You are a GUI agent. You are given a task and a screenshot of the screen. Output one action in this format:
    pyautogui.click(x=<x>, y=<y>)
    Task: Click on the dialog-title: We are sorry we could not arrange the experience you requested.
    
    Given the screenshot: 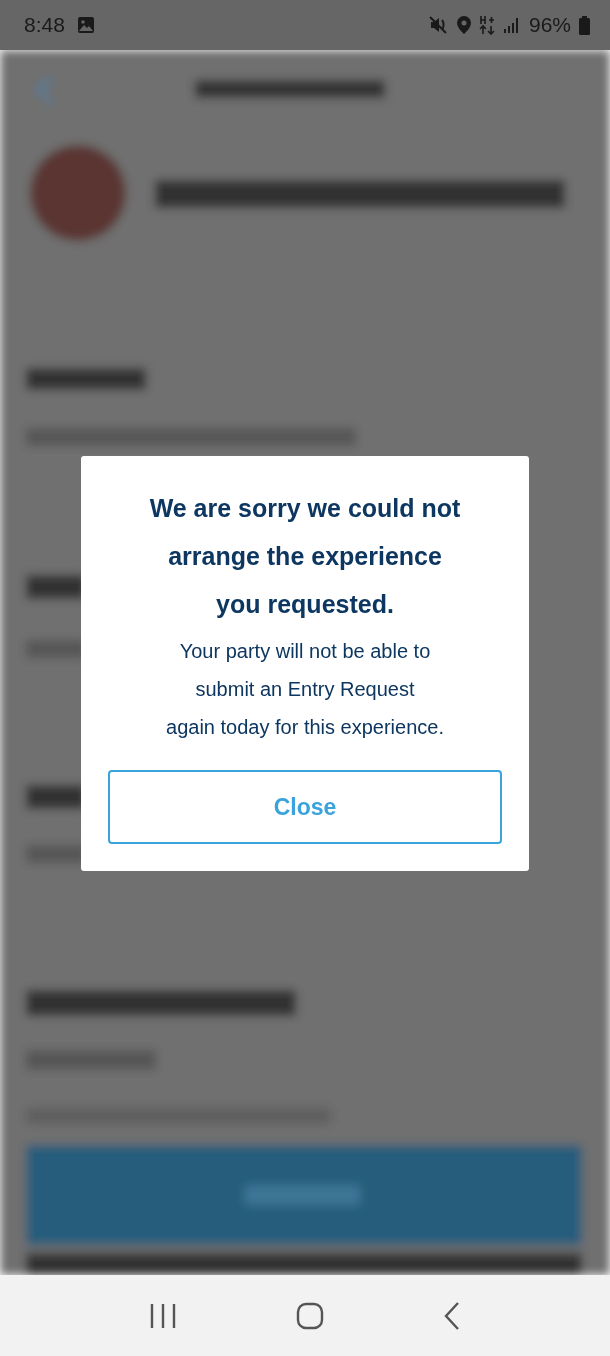 What is the action you would take?
    pyautogui.click(x=305, y=556)
    